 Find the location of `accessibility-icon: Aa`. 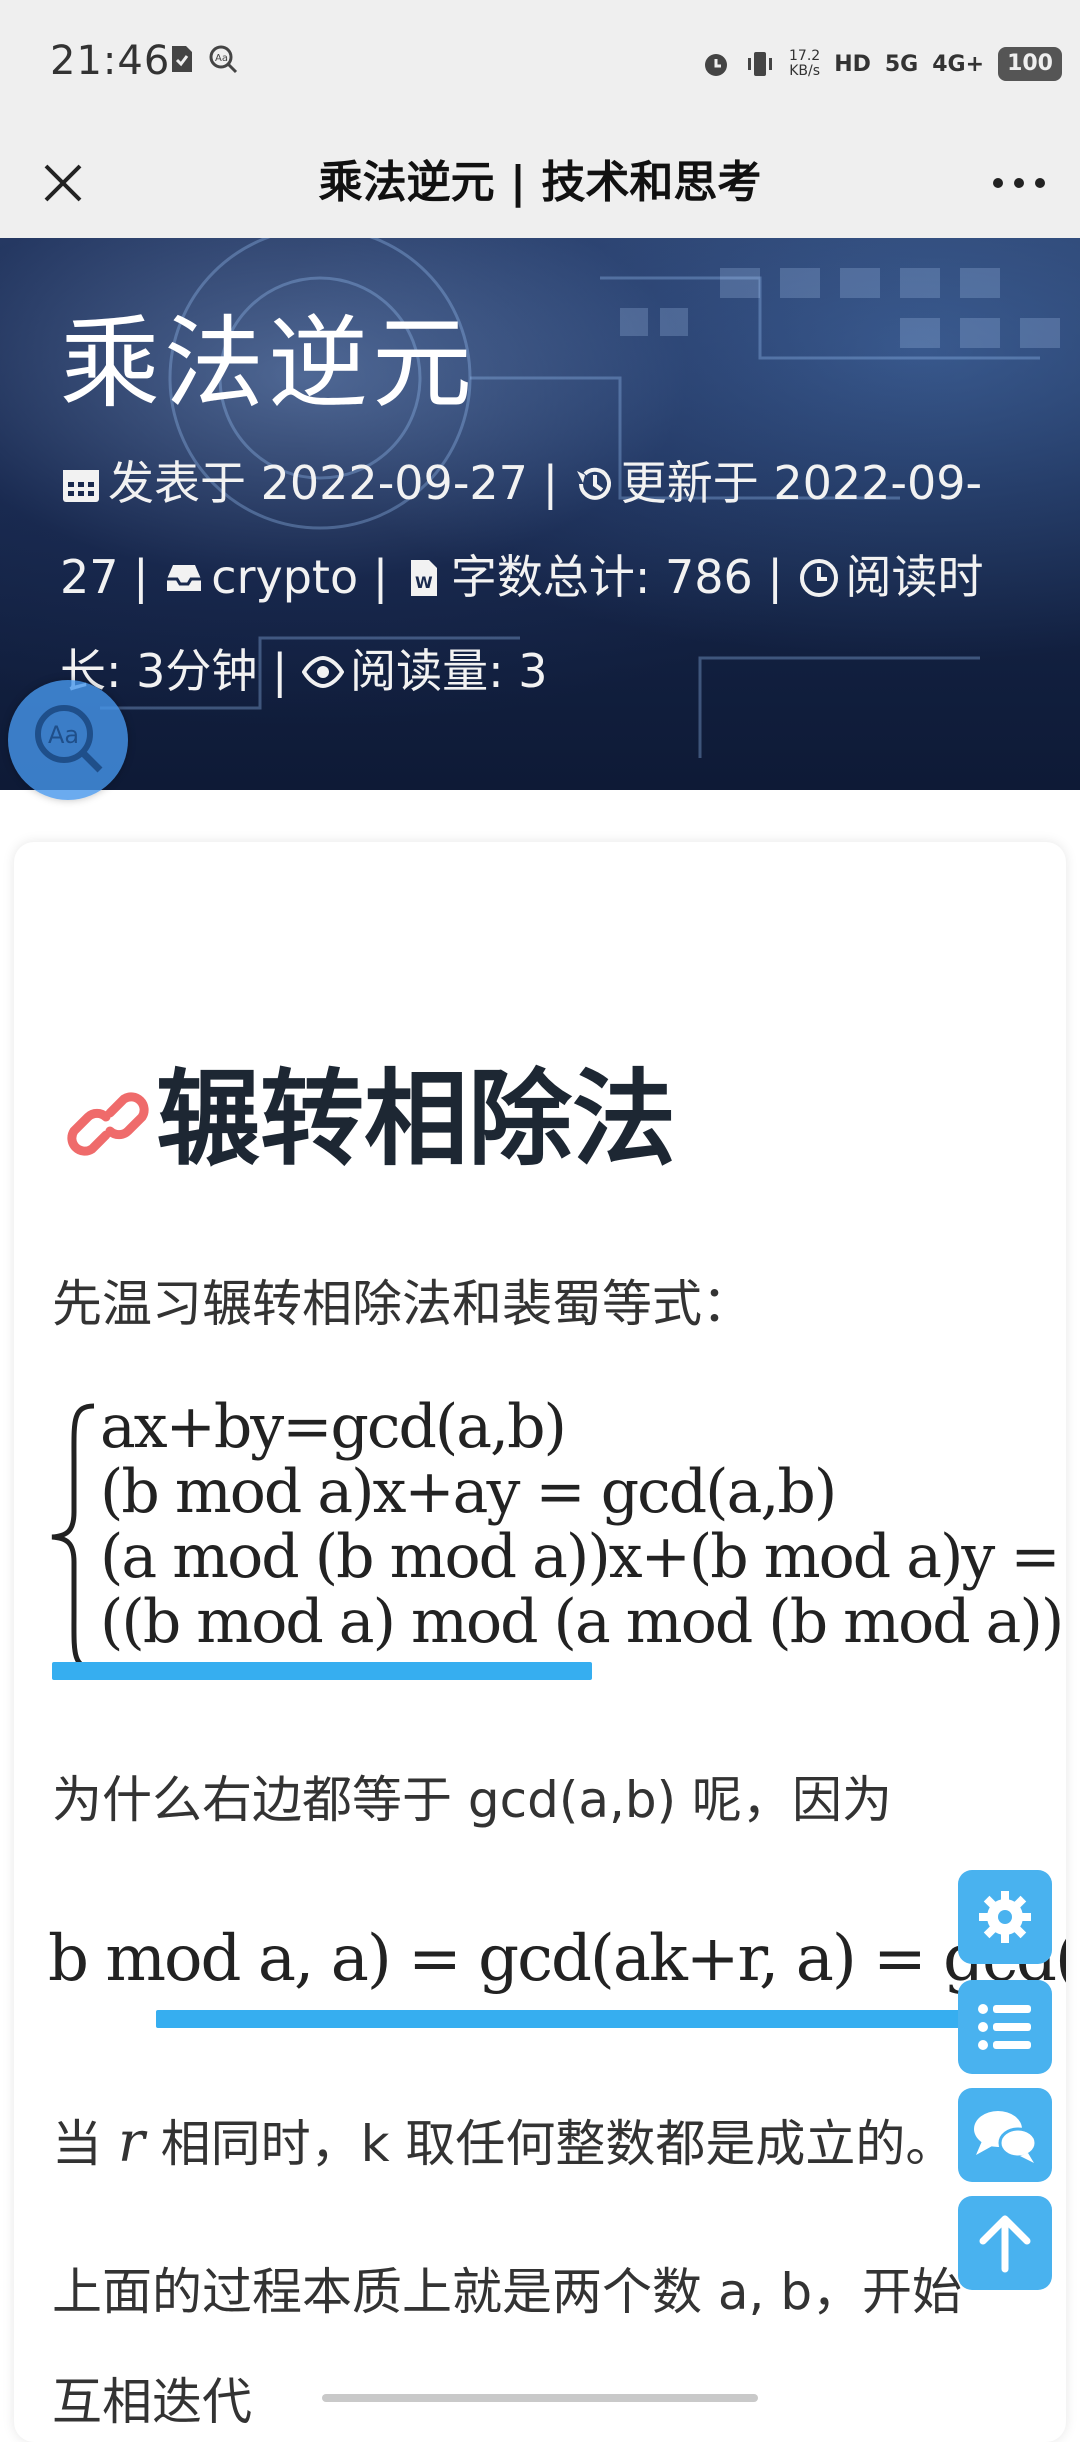

accessibility-icon: Aa is located at coordinates (223, 59).